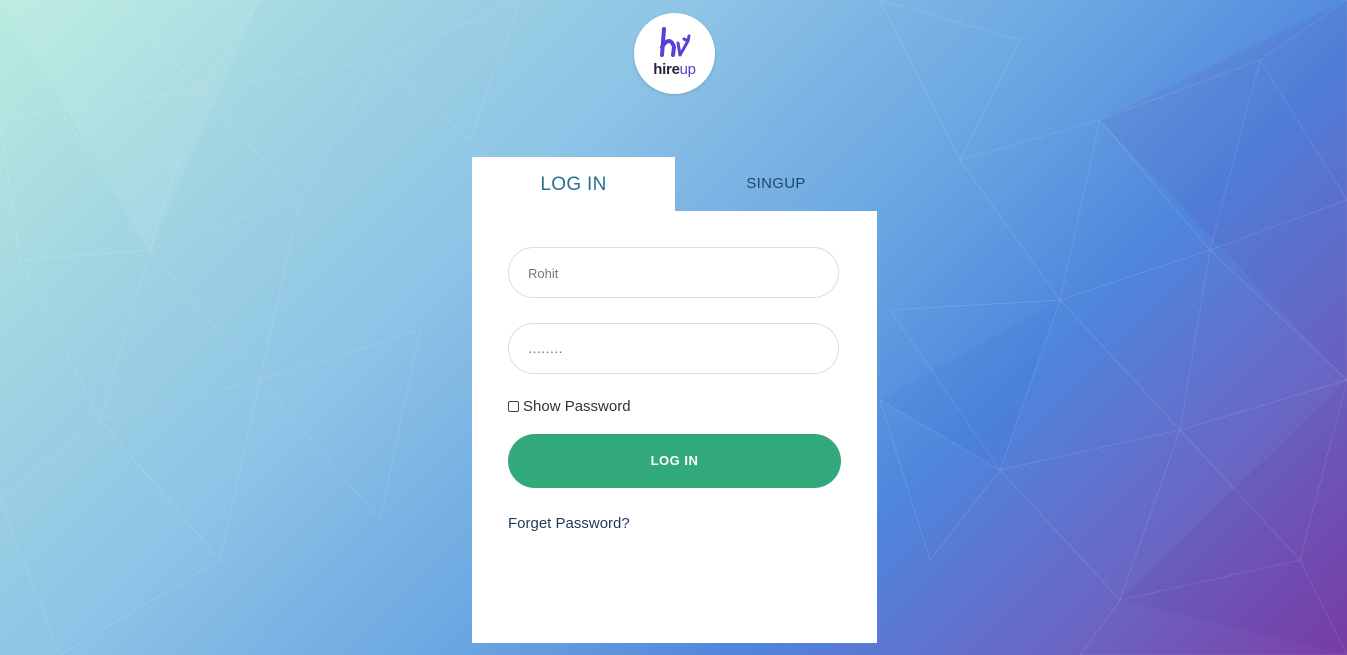  I want to click on login-button: LOG IN, so click(674, 461).